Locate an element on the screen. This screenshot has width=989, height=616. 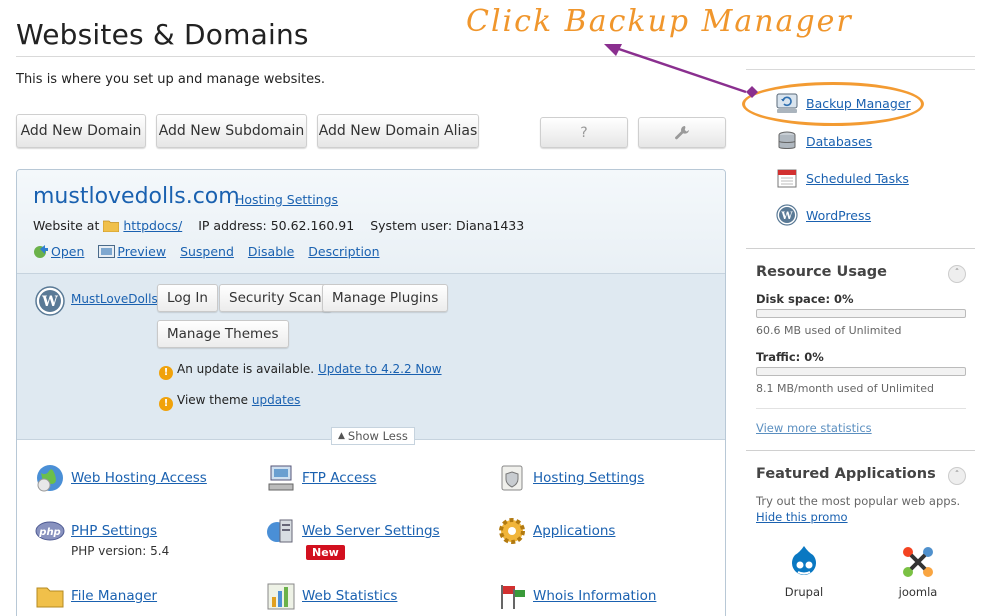
stats-divider is located at coordinates (861, 408).